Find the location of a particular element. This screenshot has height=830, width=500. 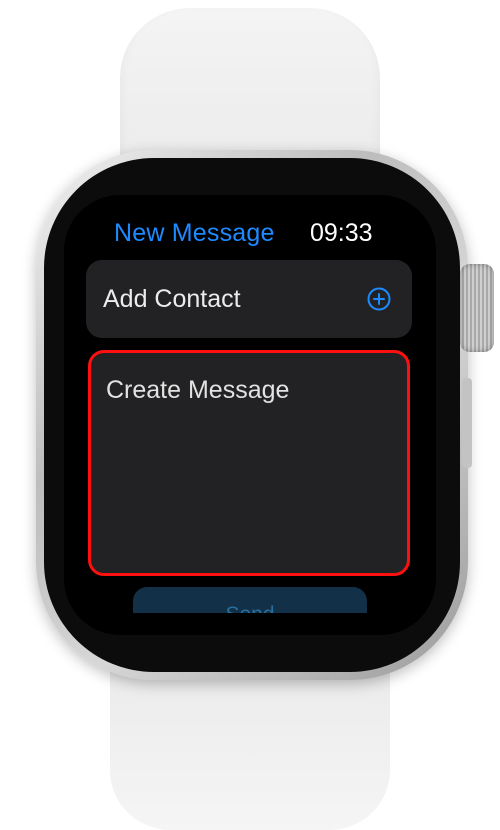

add-contact-label: Add Contact is located at coordinates (172, 299).